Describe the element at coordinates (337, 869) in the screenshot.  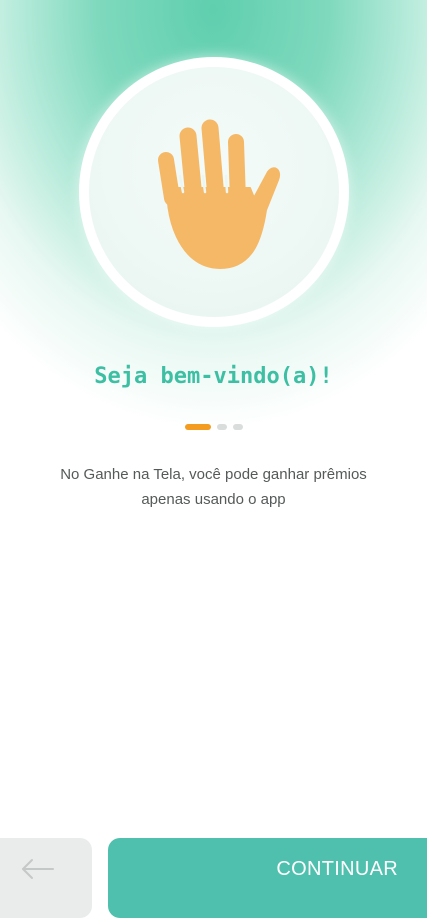
I see `continue-label: CONTINUAR` at that location.